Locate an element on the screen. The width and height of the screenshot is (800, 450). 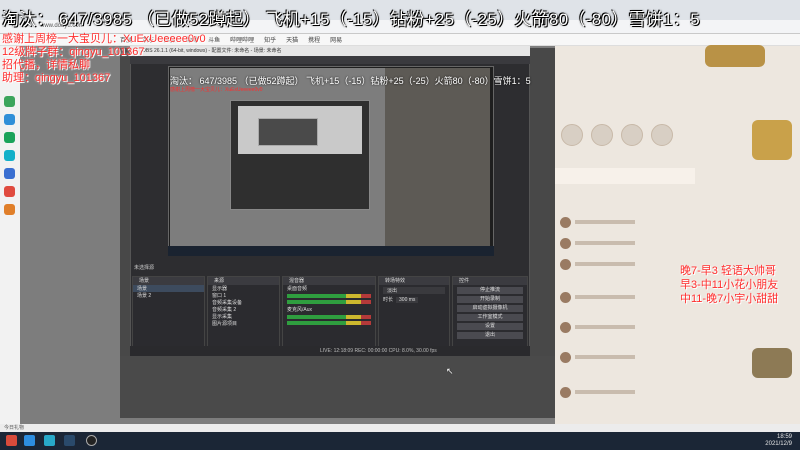
bookmark-item: 斗鱼 is located at coordinates (214, 39).